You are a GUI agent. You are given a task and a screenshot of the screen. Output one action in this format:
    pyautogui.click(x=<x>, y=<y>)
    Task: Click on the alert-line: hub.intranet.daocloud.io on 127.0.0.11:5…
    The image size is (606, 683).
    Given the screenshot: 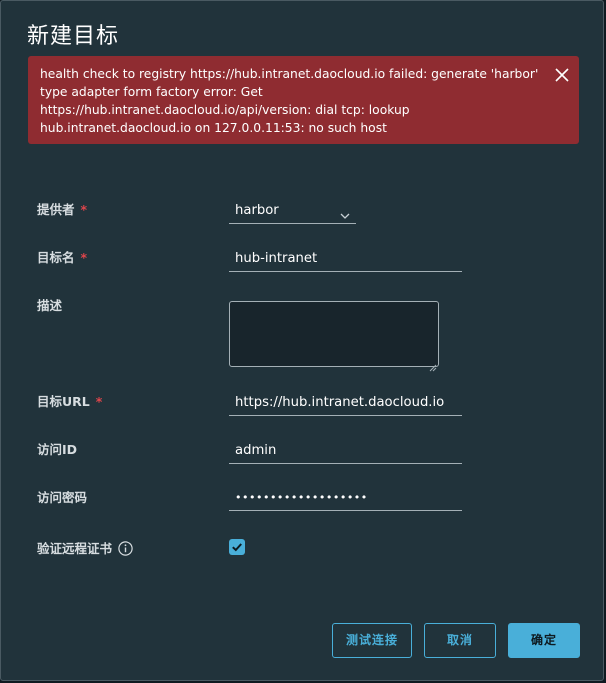 What is the action you would take?
    pyautogui.click(x=213, y=128)
    